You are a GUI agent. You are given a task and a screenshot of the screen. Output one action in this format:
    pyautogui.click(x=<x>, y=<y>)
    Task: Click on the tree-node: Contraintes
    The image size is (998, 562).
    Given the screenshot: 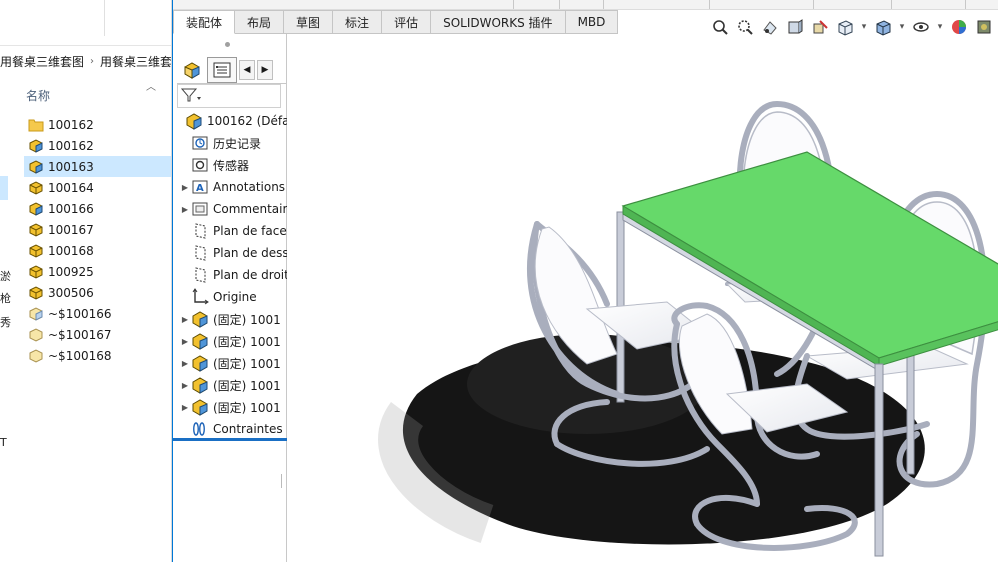 What is the action you would take?
    pyautogui.click(x=230, y=429)
    